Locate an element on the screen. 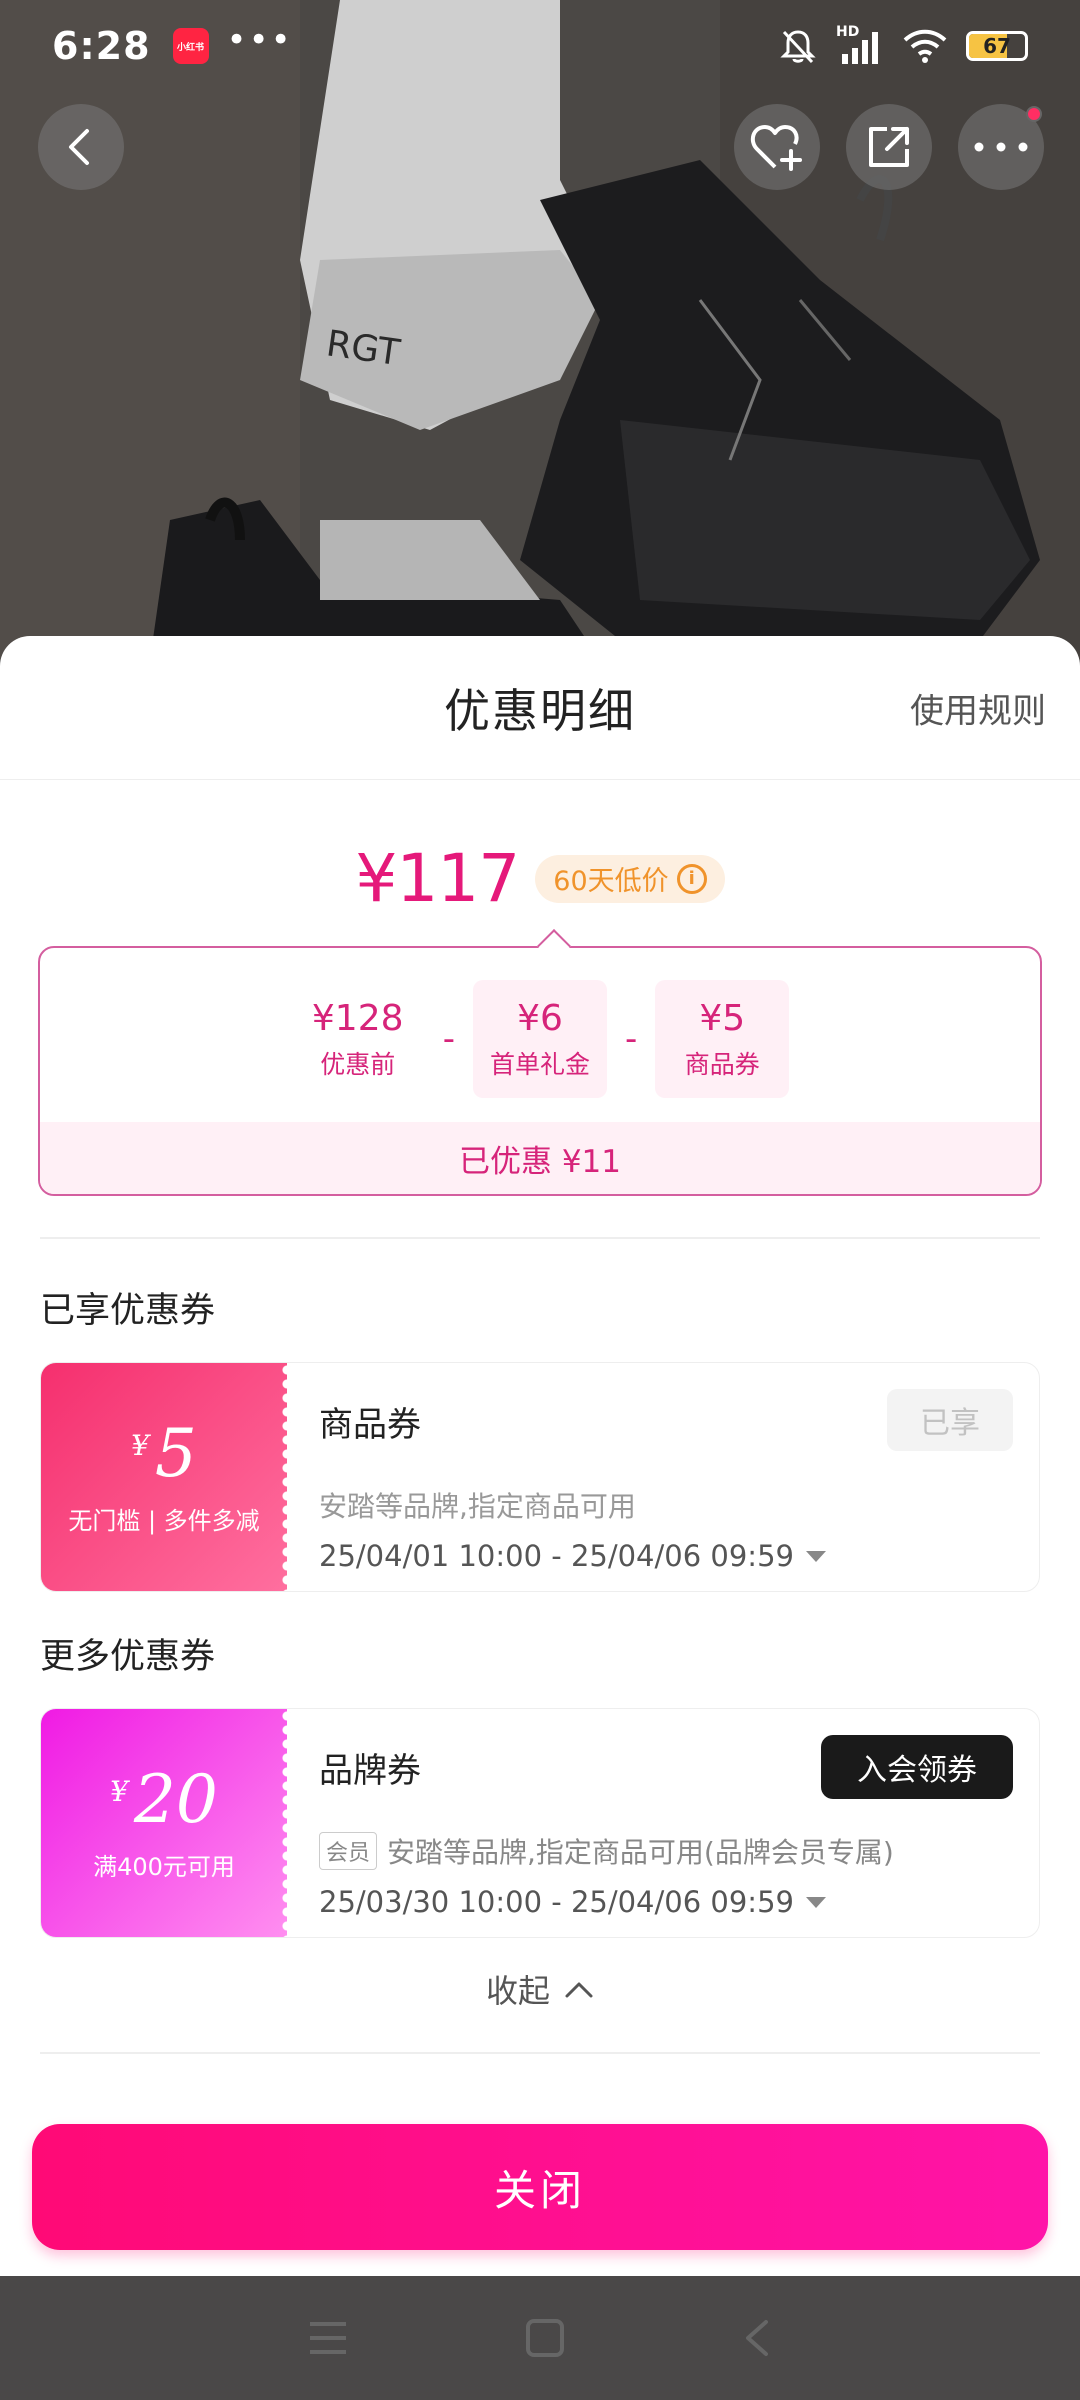 This screenshot has width=1080, height=2400. favorite-button is located at coordinates (777, 147).